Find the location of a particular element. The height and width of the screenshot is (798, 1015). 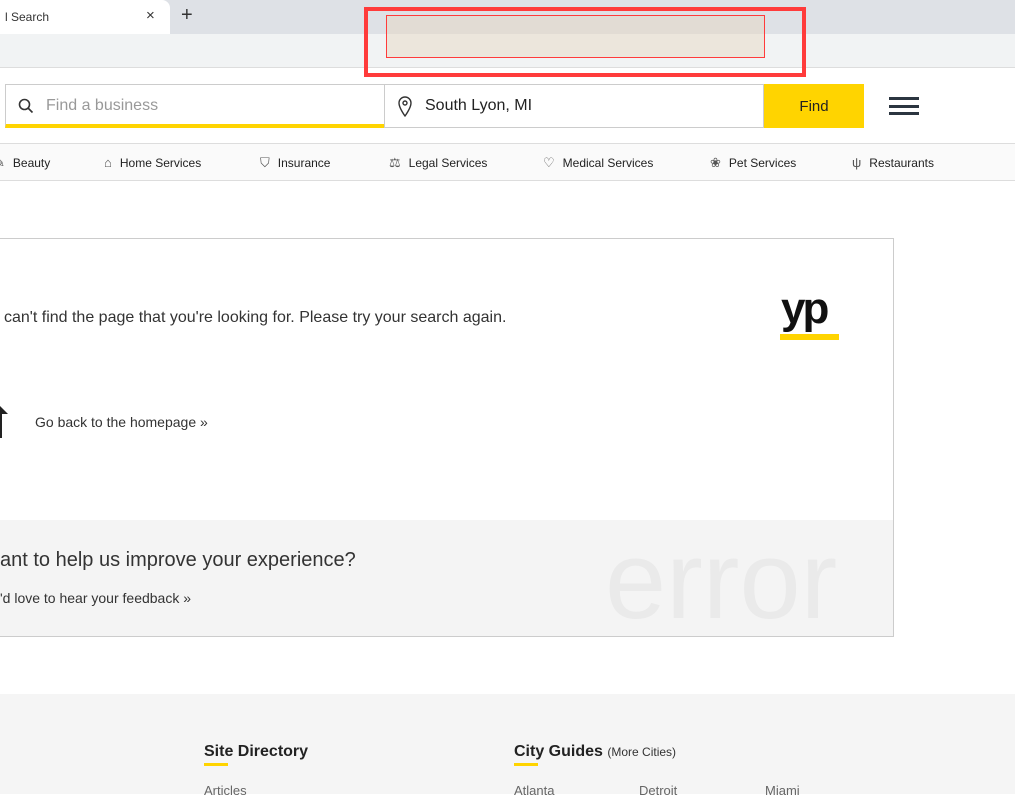

feedback-title: ant to help us improve your experience? is located at coordinates (178, 560).